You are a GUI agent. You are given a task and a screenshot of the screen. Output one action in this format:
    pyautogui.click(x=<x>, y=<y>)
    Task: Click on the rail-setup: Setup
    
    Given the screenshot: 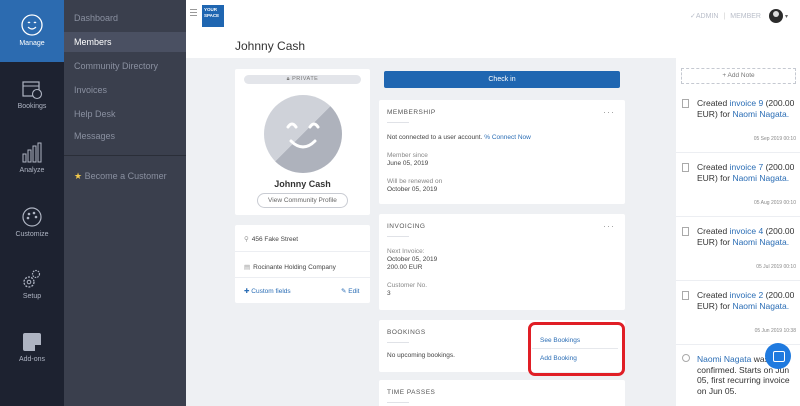 What is the action you would take?
    pyautogui.click(x=32, y=289)
    